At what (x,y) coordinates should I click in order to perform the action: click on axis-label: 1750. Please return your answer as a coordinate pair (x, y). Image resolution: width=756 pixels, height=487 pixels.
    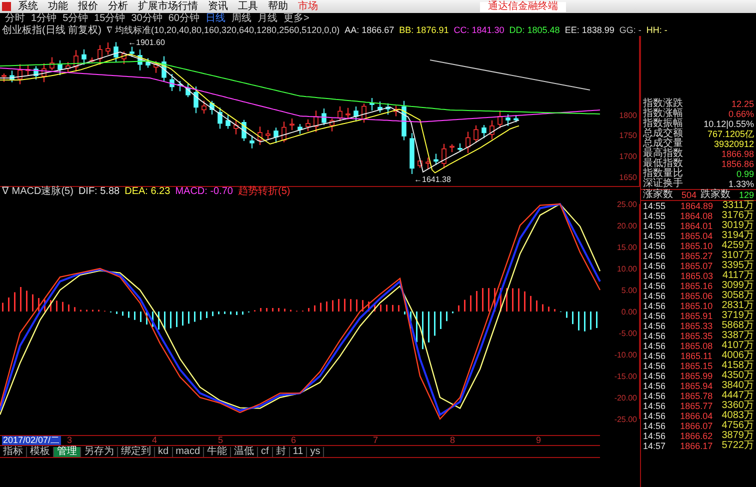
    Looking at the image, I should click on (628, 136).